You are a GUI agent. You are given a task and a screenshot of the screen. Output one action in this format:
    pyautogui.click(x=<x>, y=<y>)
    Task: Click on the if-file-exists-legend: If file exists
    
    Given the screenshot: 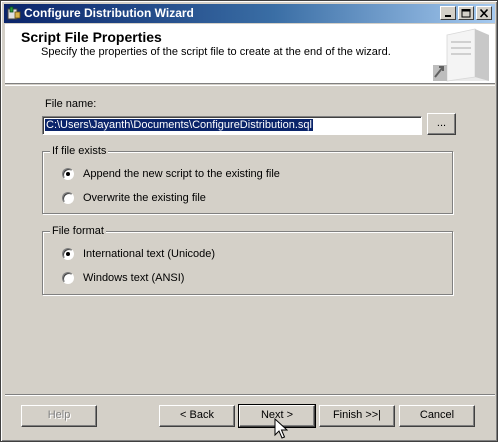 What is the action you would take?
    pyautogui.click(x=79, y=151)
    